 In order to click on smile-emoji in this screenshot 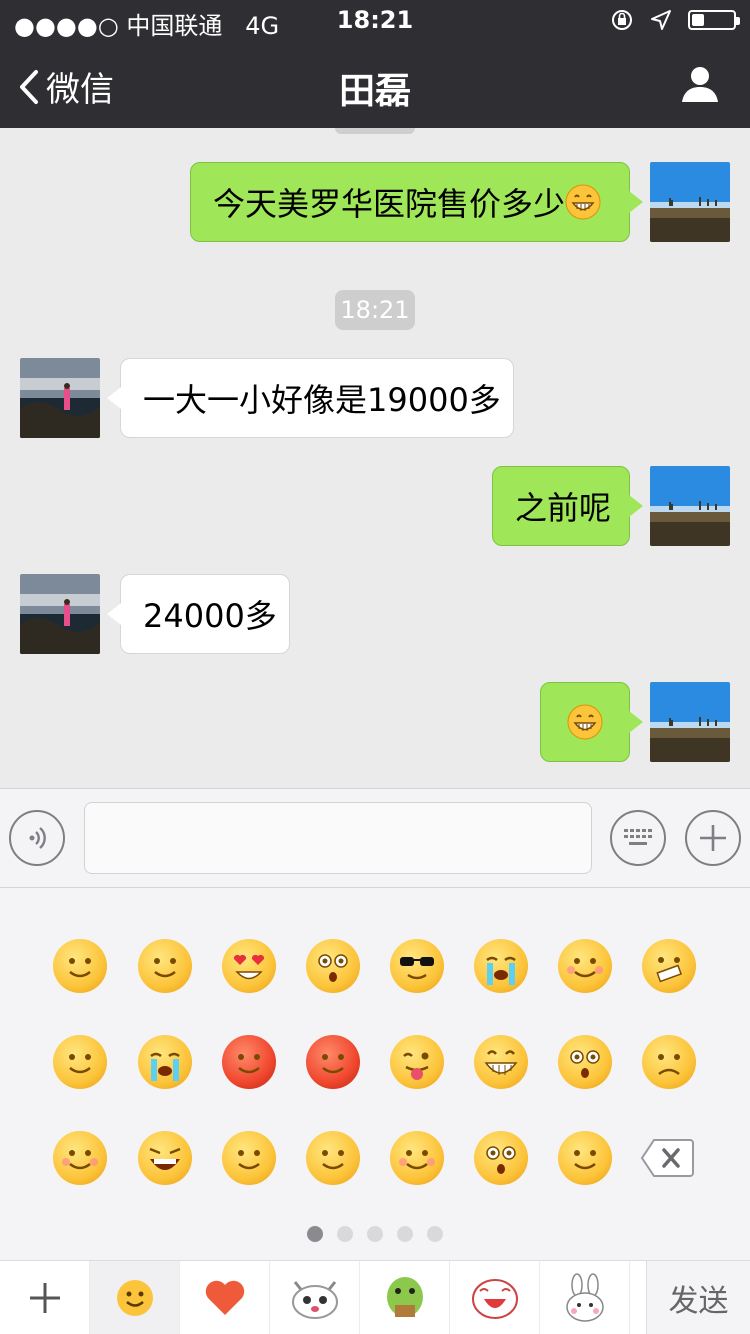, I will do `click(80, 966)`.